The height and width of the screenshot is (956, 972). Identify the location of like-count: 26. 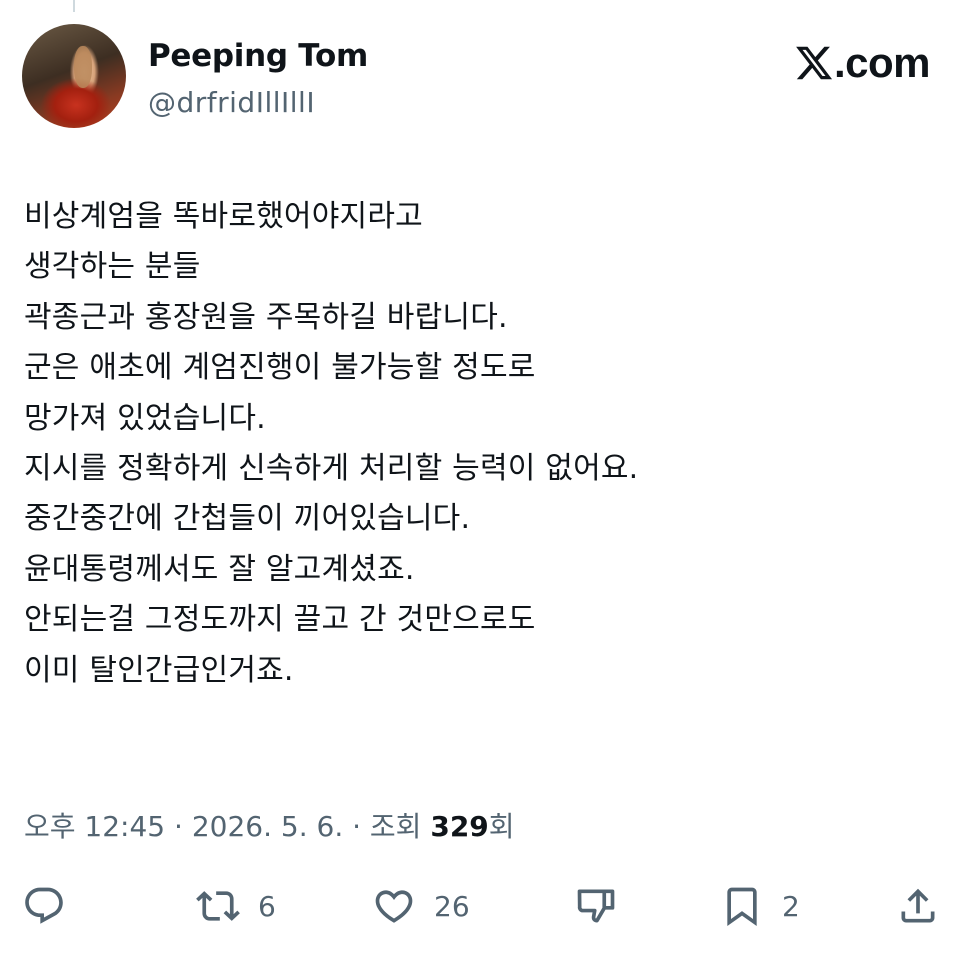
(452, 906).